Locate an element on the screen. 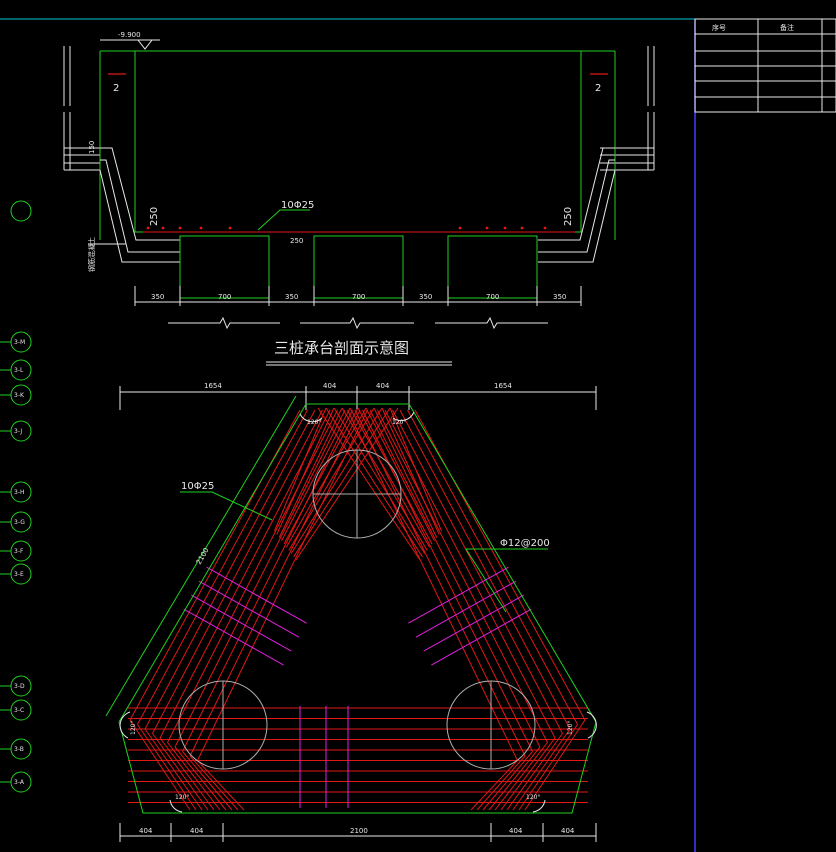 The width and height of the screenshot is (836, 852). section-title: 三桩承台剖面示意图 is located at coordinates (341, 348).